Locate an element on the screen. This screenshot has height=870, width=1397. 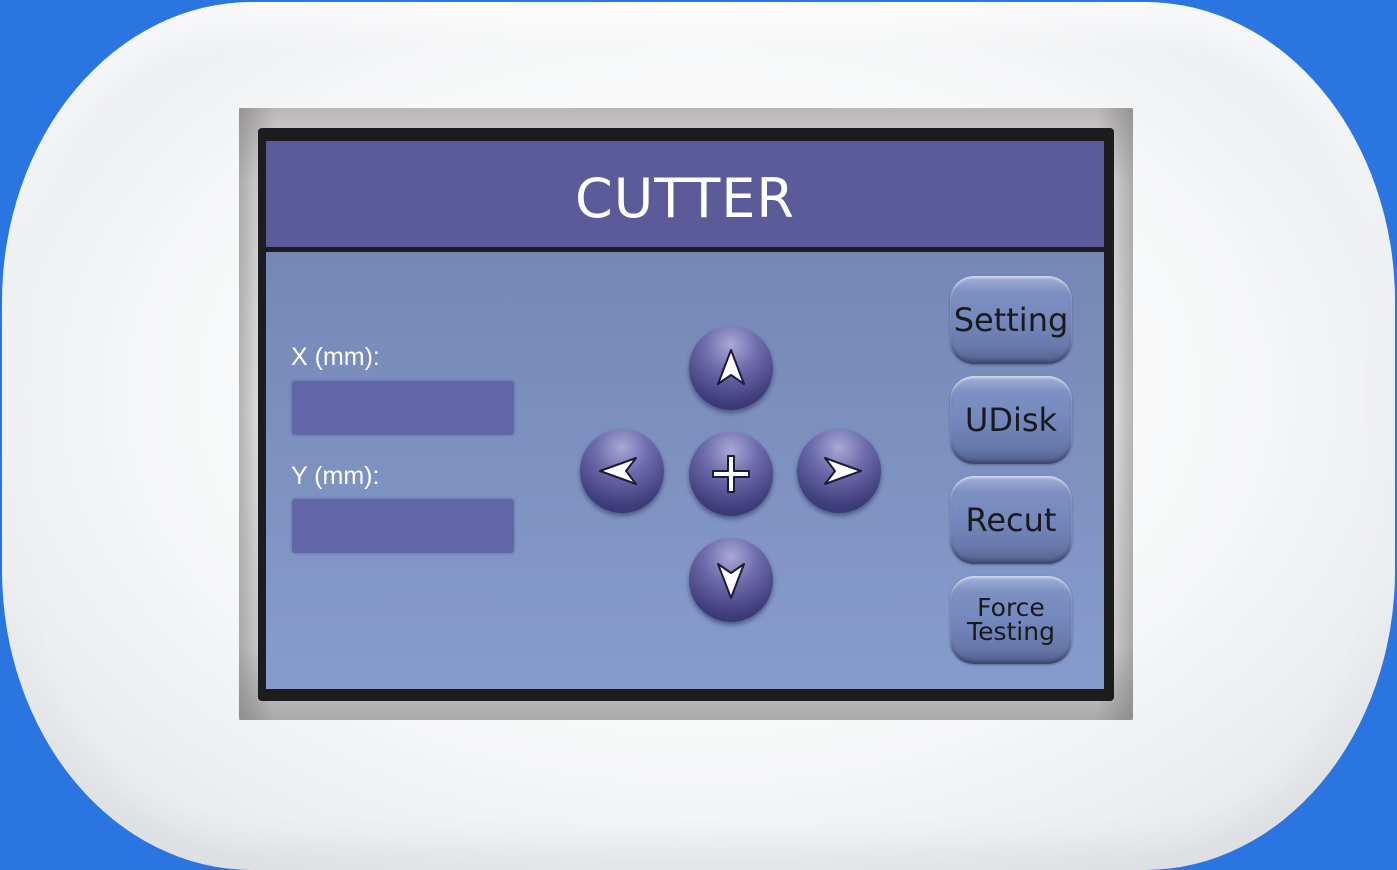
jog-down-button is located at coordinates (731, 580).